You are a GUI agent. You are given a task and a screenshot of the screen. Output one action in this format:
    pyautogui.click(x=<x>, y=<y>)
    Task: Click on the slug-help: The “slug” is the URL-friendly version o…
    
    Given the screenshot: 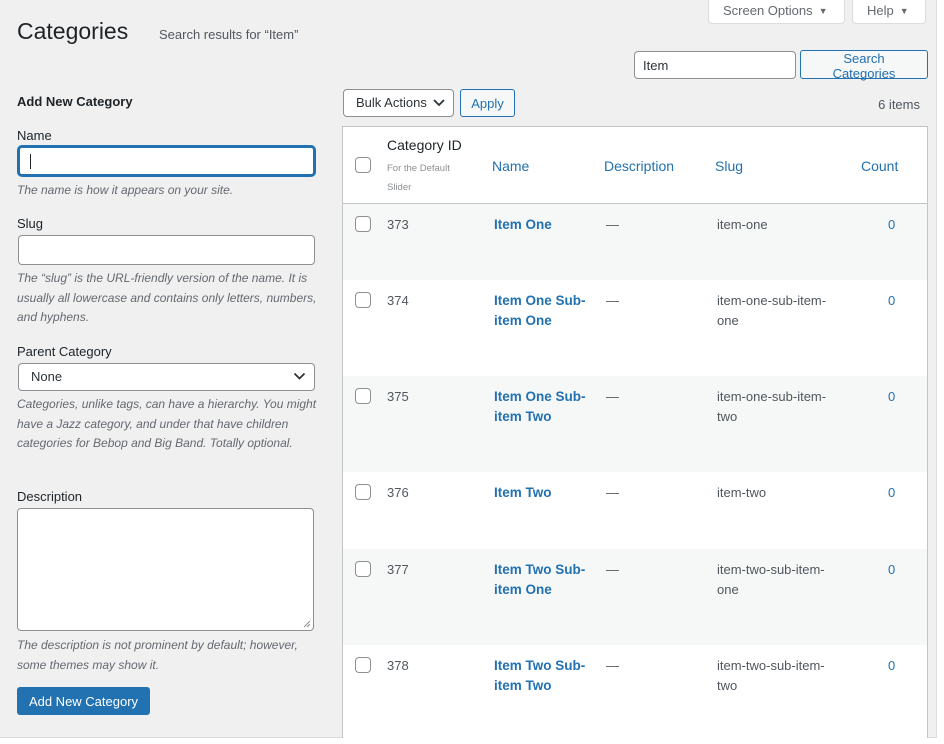 What is the action you would take?
    pyautogui.click(x=167, y=297)
    